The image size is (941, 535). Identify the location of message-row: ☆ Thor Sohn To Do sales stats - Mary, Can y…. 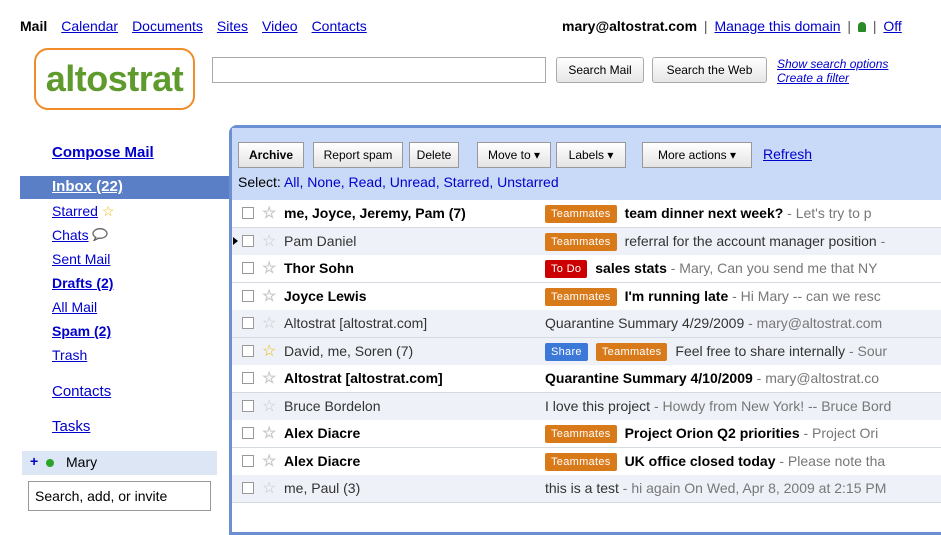
(586, 269).